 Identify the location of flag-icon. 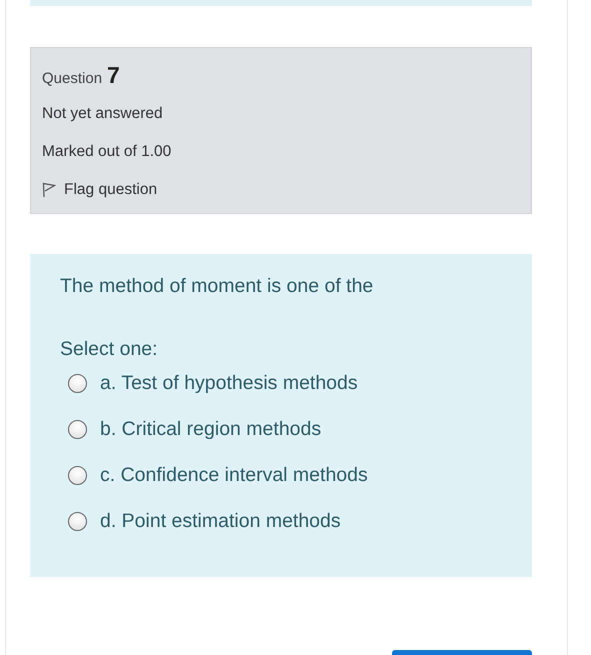
(49, 190).